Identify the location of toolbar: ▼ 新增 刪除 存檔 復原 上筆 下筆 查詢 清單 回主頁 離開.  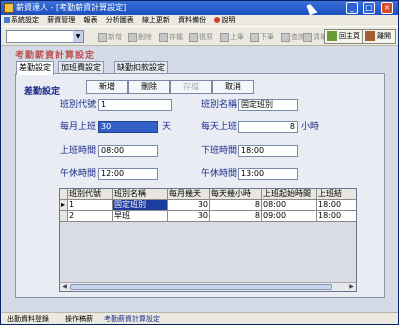
(199, 36).